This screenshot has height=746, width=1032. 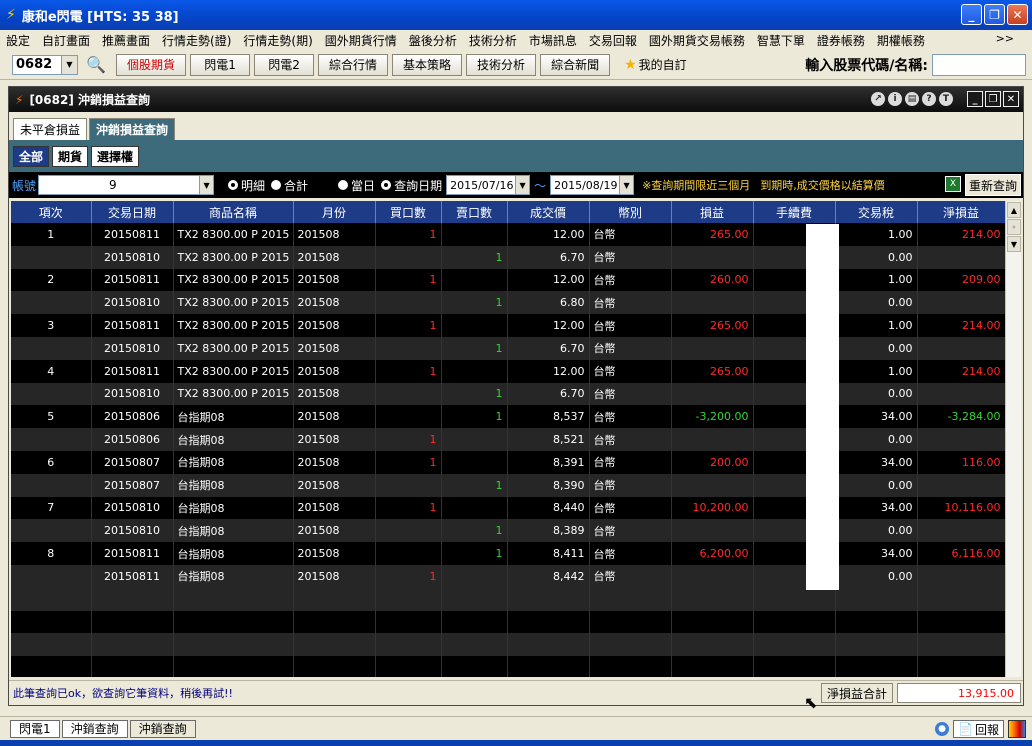 What do you see at coordinates (132, 531) in the screenshot?
I see `cell-date: 20150810` at bounding box center [132, 531].